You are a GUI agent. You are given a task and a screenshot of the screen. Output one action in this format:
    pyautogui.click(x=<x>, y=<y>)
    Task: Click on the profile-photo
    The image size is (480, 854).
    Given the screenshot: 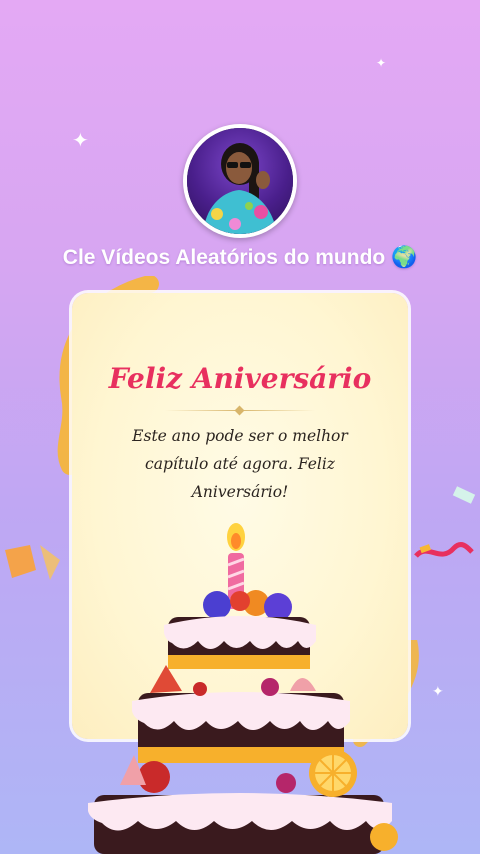 What is the action you would take?
    pyautogui.click(x=240, y=181)
    